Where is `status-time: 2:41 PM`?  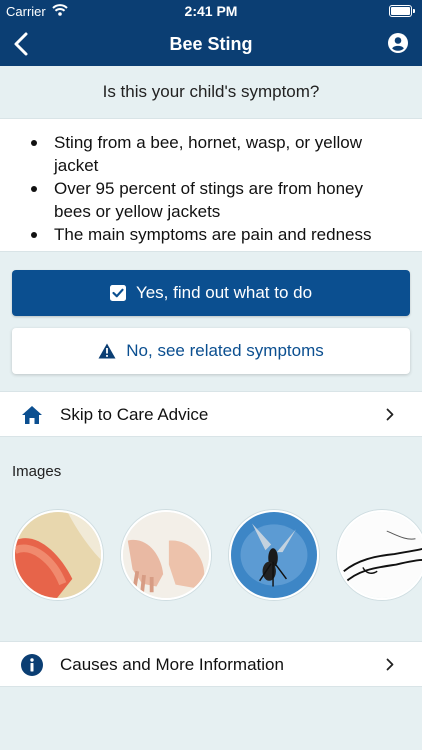 status-time: 2:41 PM is located at coordinates (211, 11).